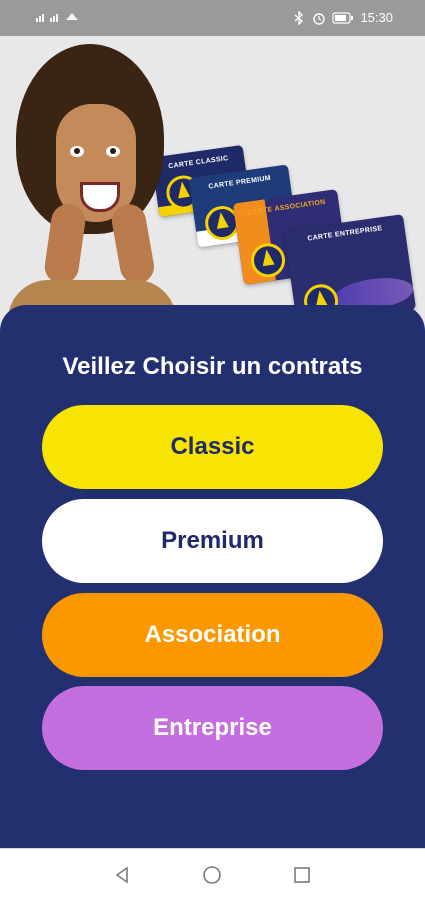 This screenshot has width=425, height=901. What do you see at coordinates (77, 151) in the screenshot?
I see `eye-left` at bounding box center [77, 151].